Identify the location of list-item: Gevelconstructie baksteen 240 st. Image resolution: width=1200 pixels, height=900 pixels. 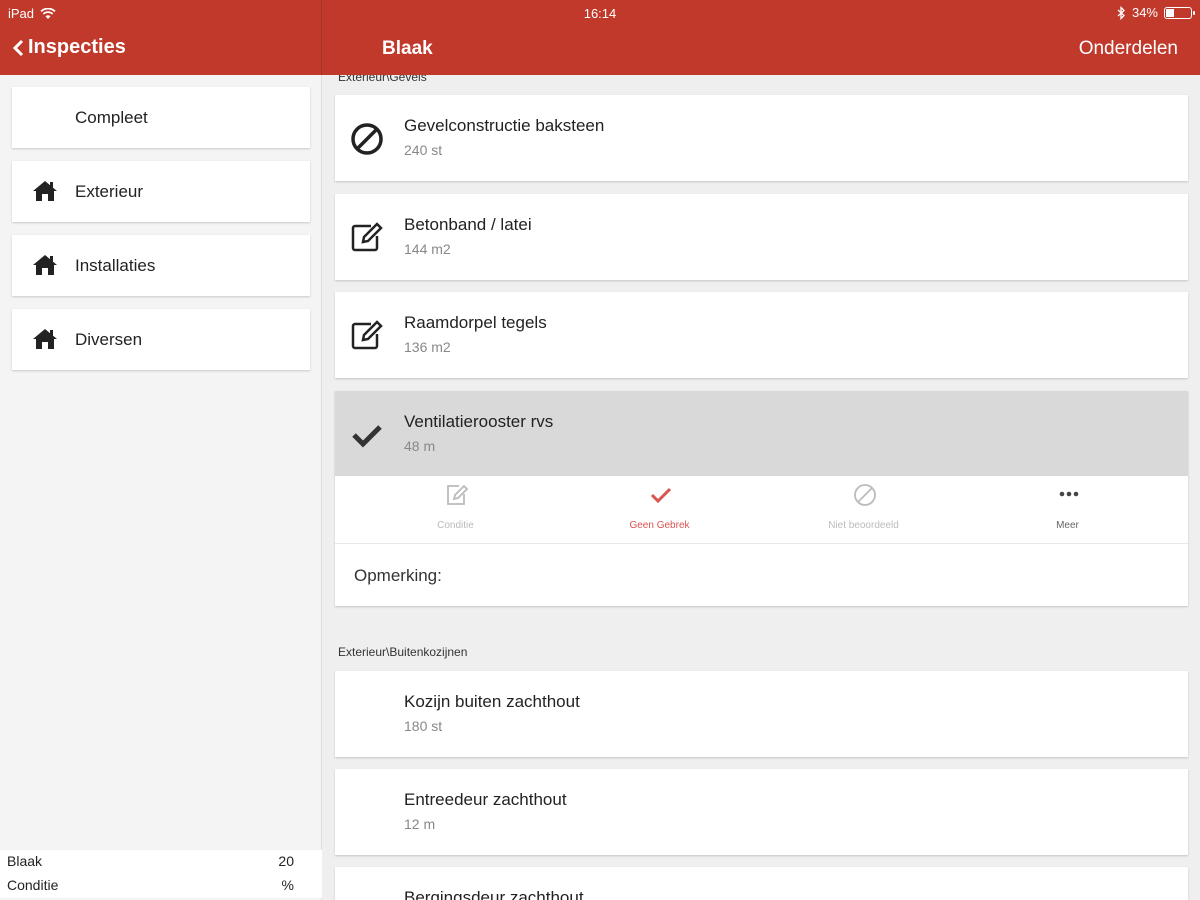
(761, 138).